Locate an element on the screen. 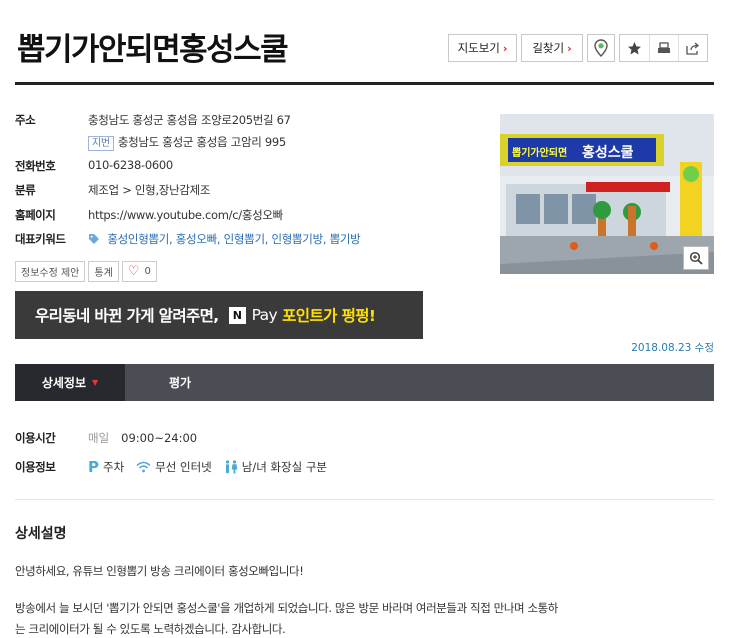  wifi-icon is located at coordinates (143, 467).